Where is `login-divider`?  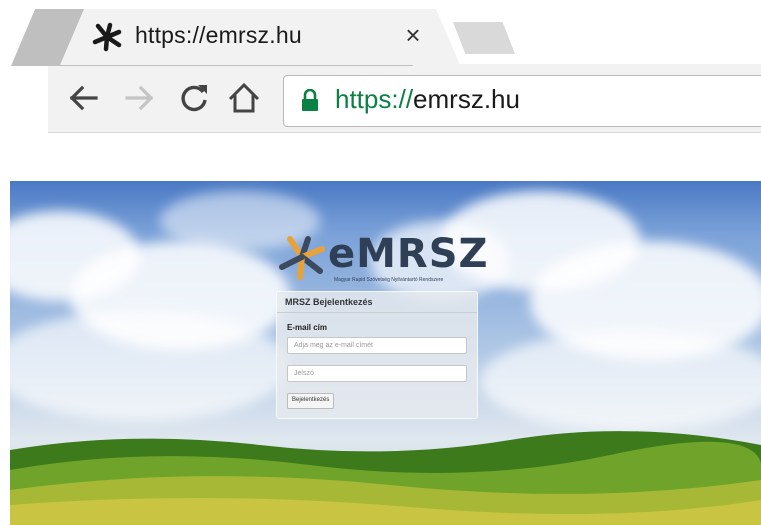
login-divider is located at coordinates (377, 312).